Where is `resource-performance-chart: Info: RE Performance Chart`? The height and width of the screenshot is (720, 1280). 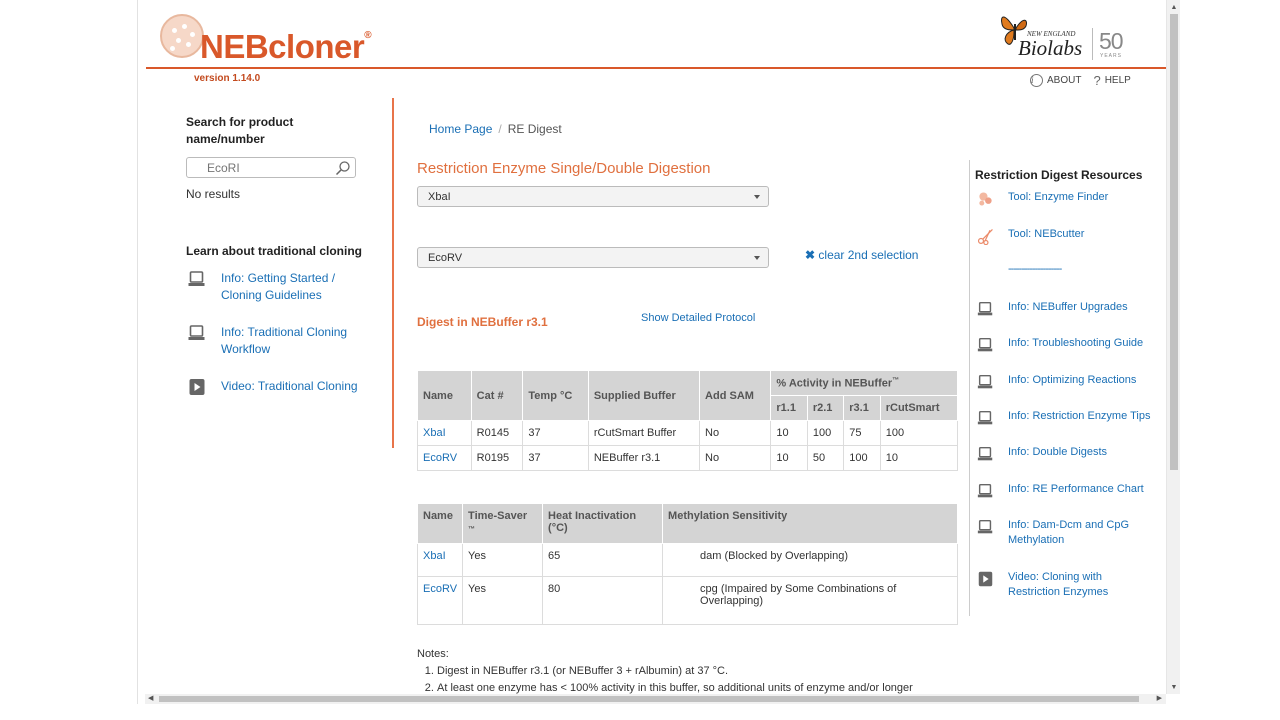
resource-performance-chart: Info: RE Performance Chart is located at coordinates (1059, 491).